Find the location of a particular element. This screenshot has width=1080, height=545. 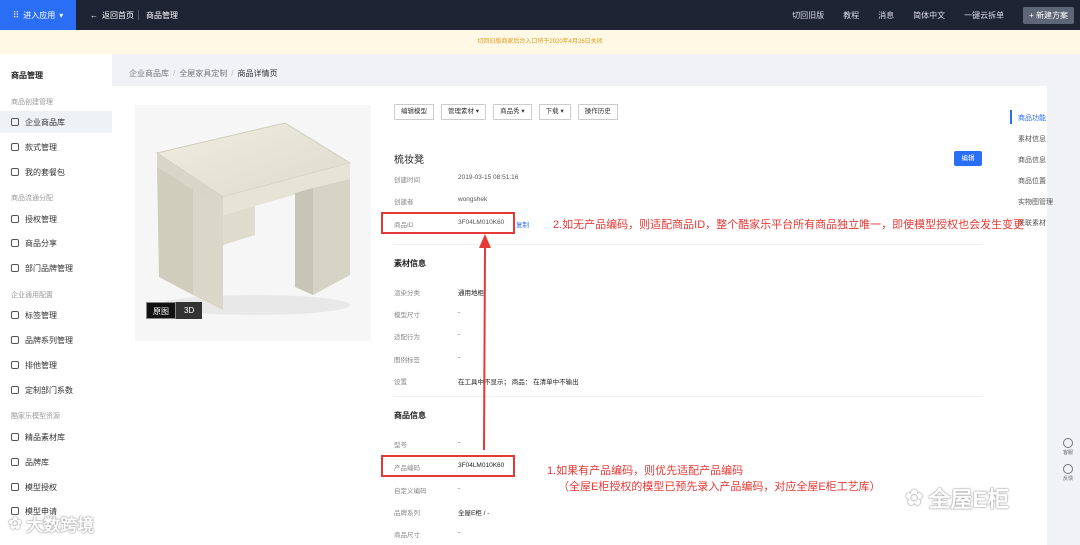

language-select: 简体中文 is located at coordinates (929, 15).